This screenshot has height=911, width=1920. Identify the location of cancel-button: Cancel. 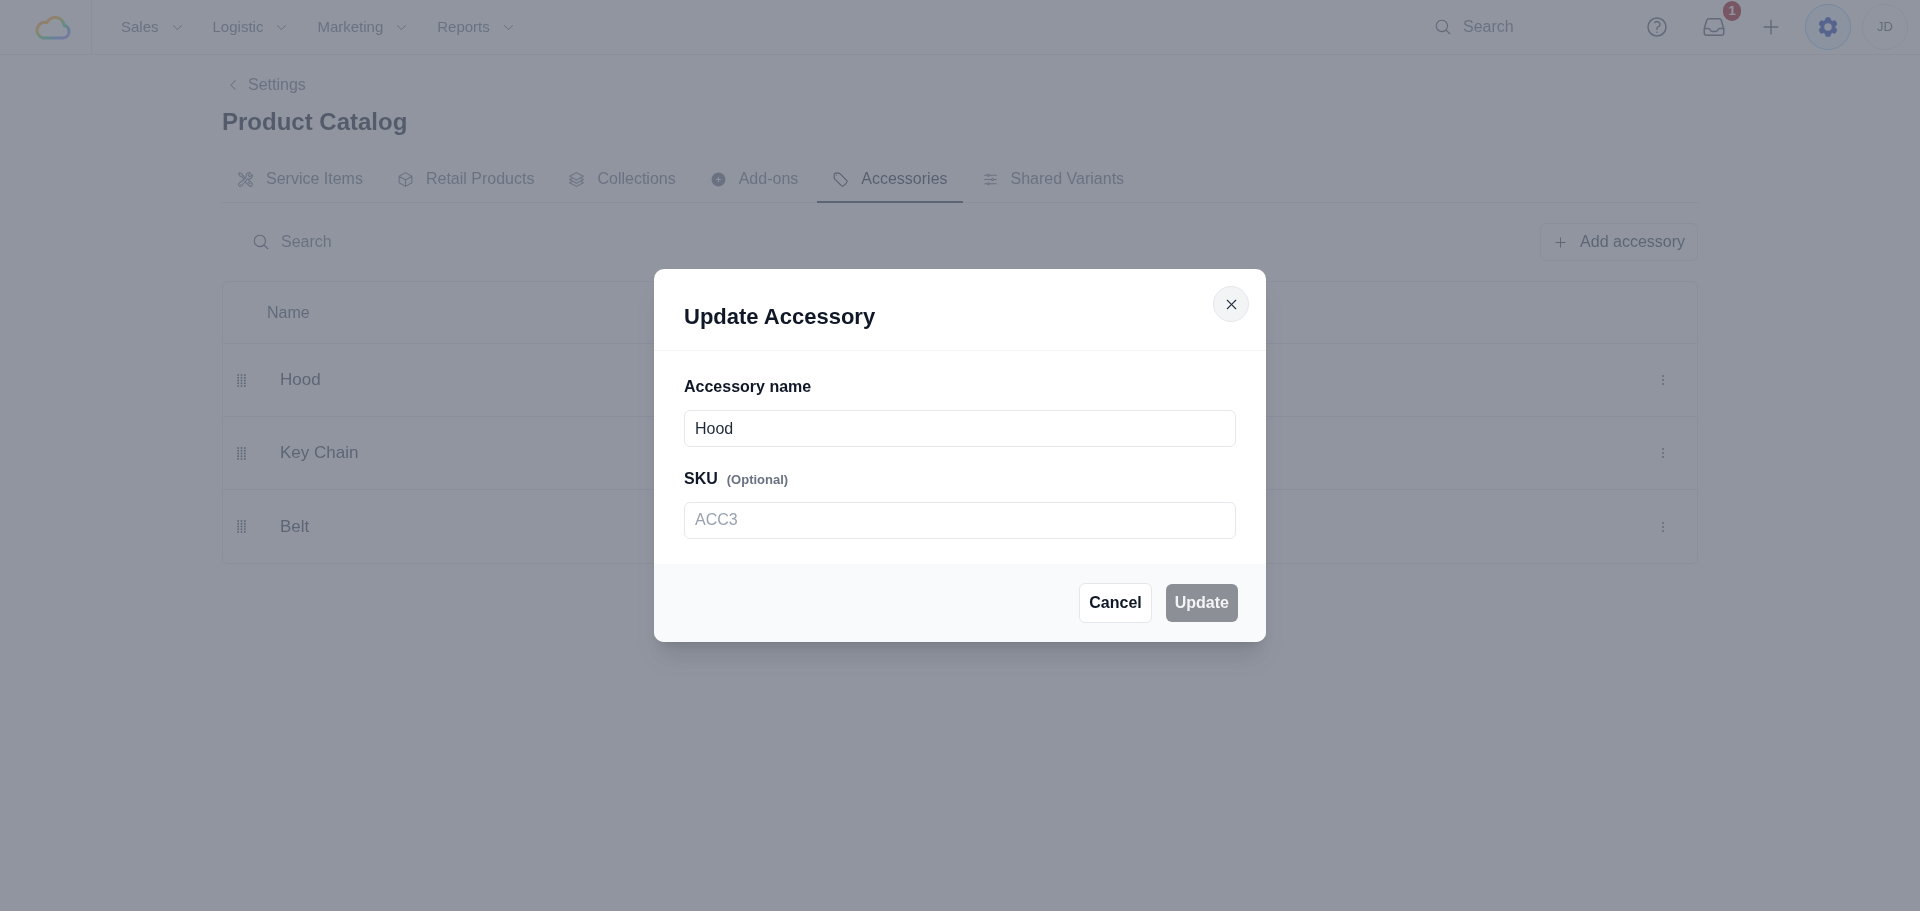
(1115, 602).